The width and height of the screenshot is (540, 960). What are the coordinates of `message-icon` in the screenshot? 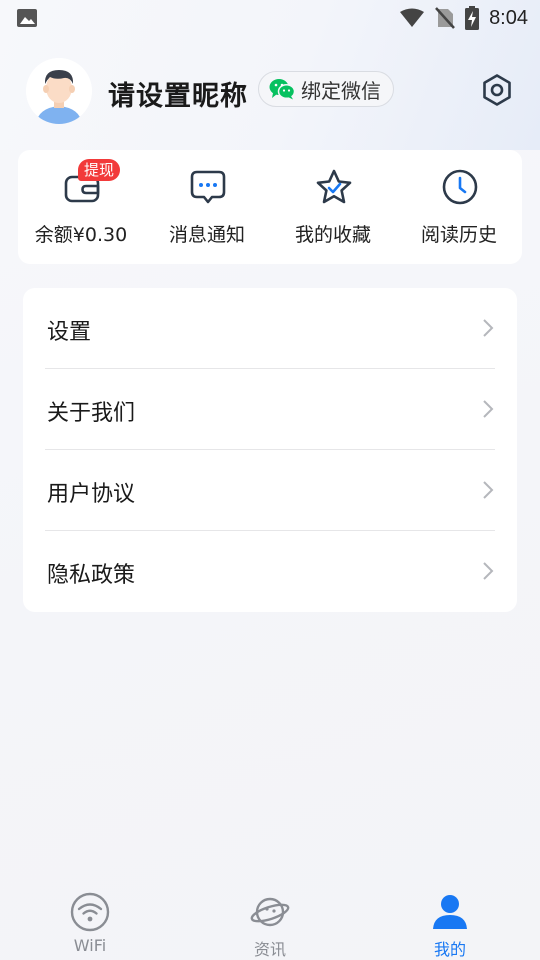 It's located at (208, 187).